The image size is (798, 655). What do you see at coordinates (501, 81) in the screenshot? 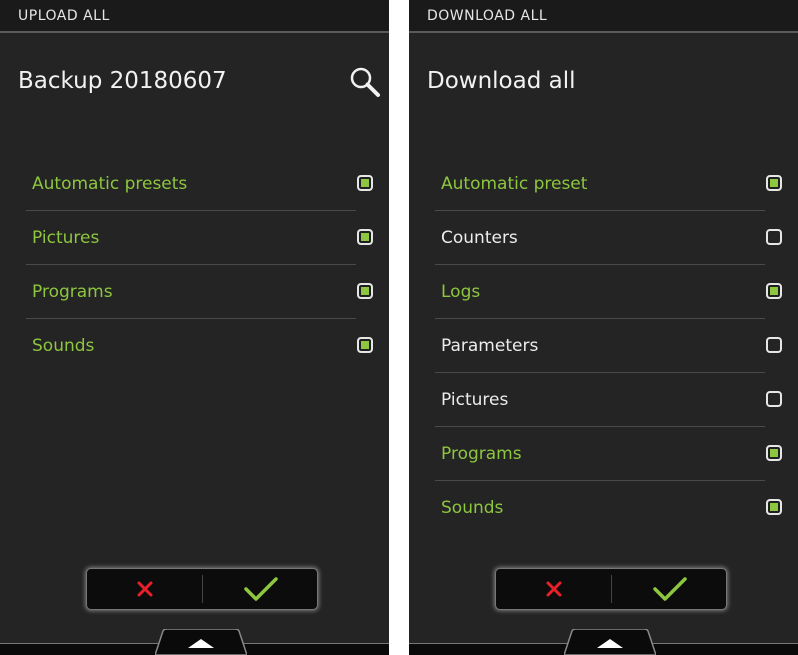
I see `page-title: Download all` at bounding box center [501, 81].